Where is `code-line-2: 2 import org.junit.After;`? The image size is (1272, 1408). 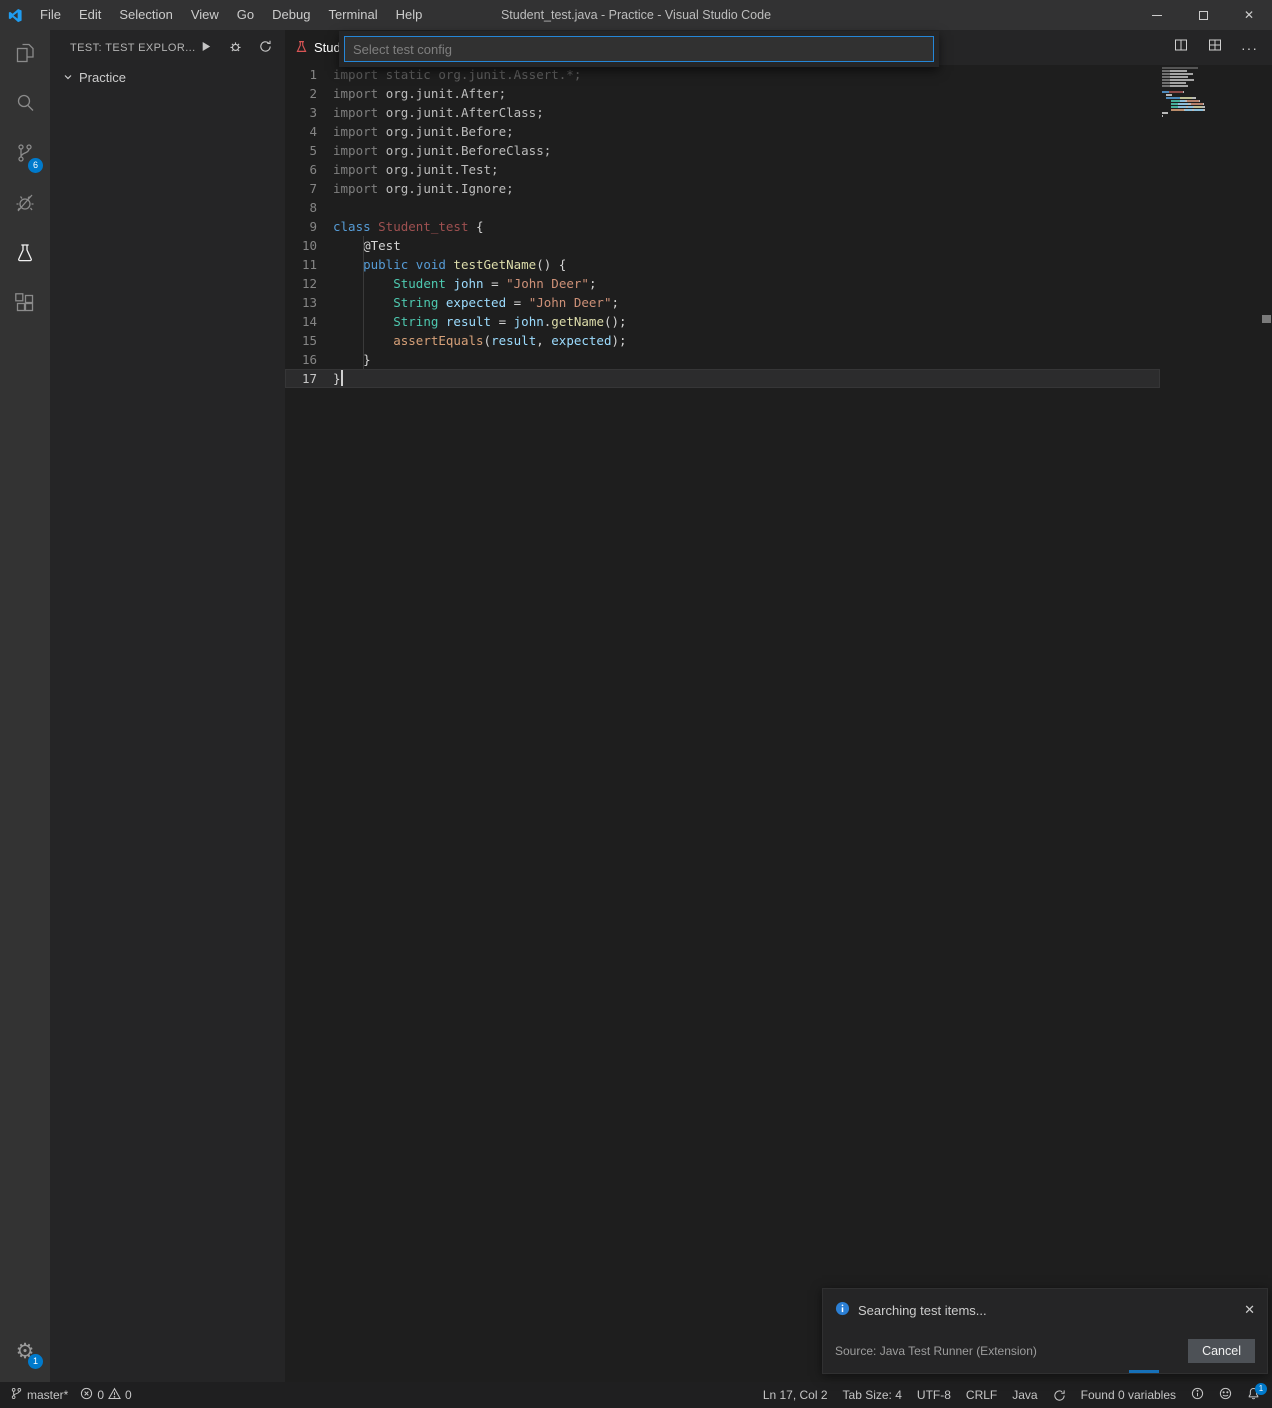
code-line-2: 2 import org.junit.After; is located at coordinates (722, 93).